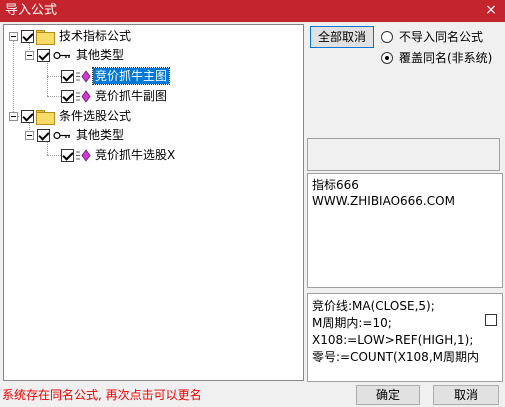 This screenshot has height=407, width=505. I want to click on code-line: 竞价线:MA(CLOSE,5);, so click(373, 306).